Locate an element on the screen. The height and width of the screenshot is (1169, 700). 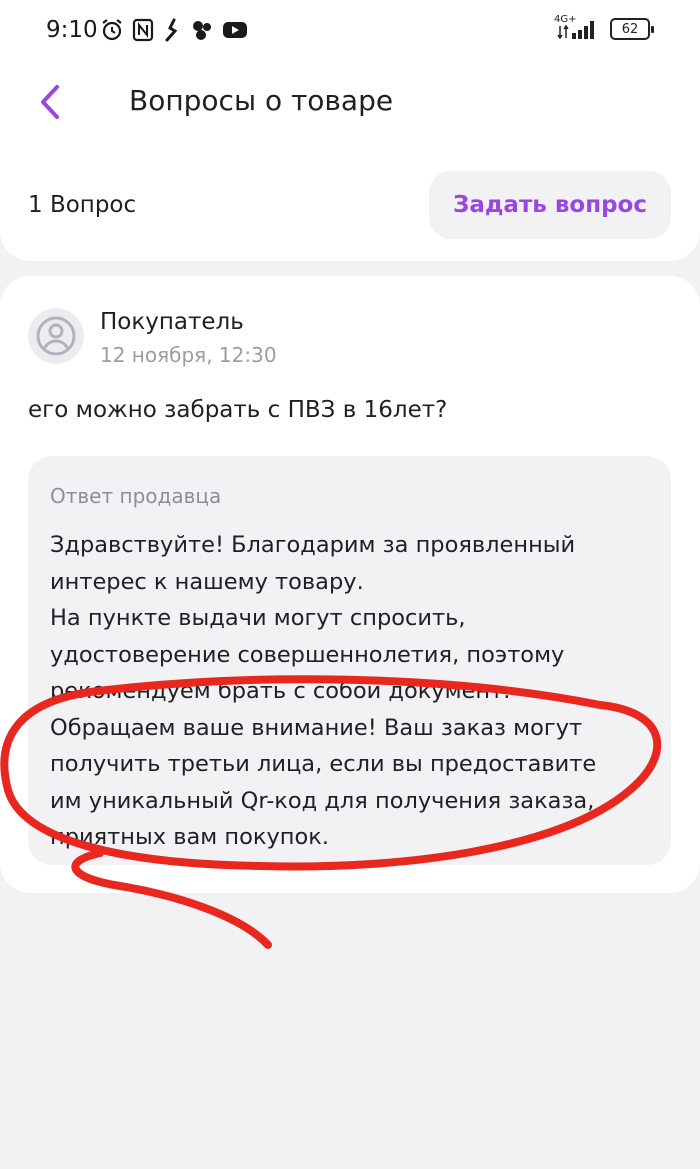
battery-level: 62 is located at coordinates (630, 29).